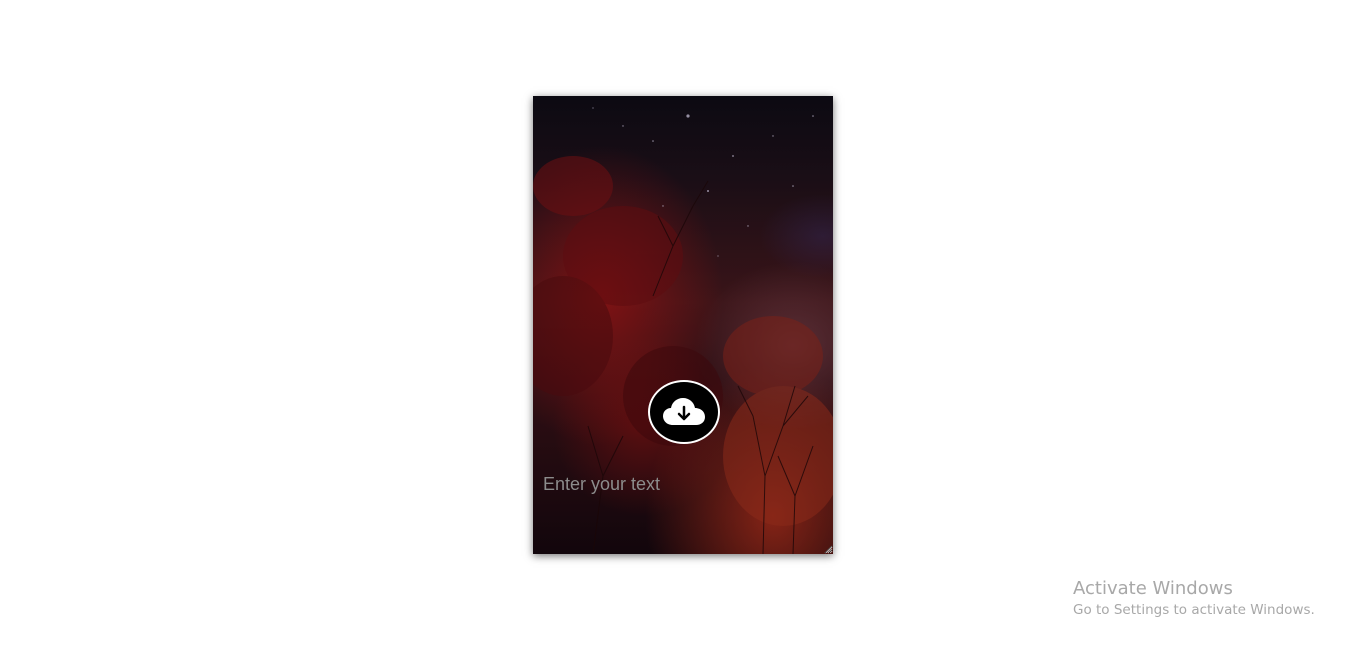 The image size is (1366, 645). What do you see at coordinates (683, 509) in the screenshot?
I see `text-input` at bounding box center [683, 509].